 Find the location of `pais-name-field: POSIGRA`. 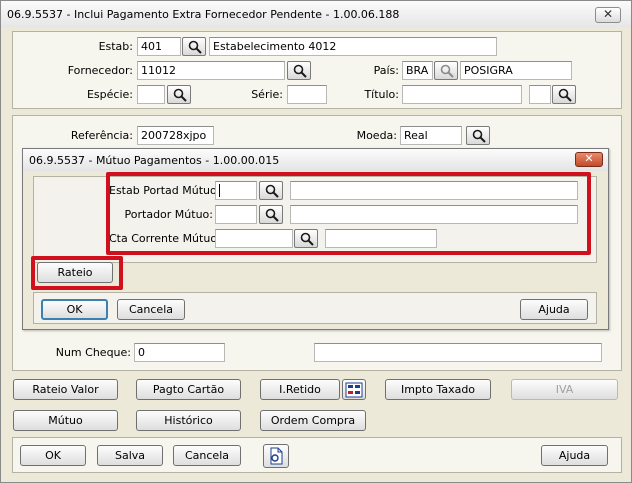

pais-name-field: POSIGRA is located at coordinates (516, 70).